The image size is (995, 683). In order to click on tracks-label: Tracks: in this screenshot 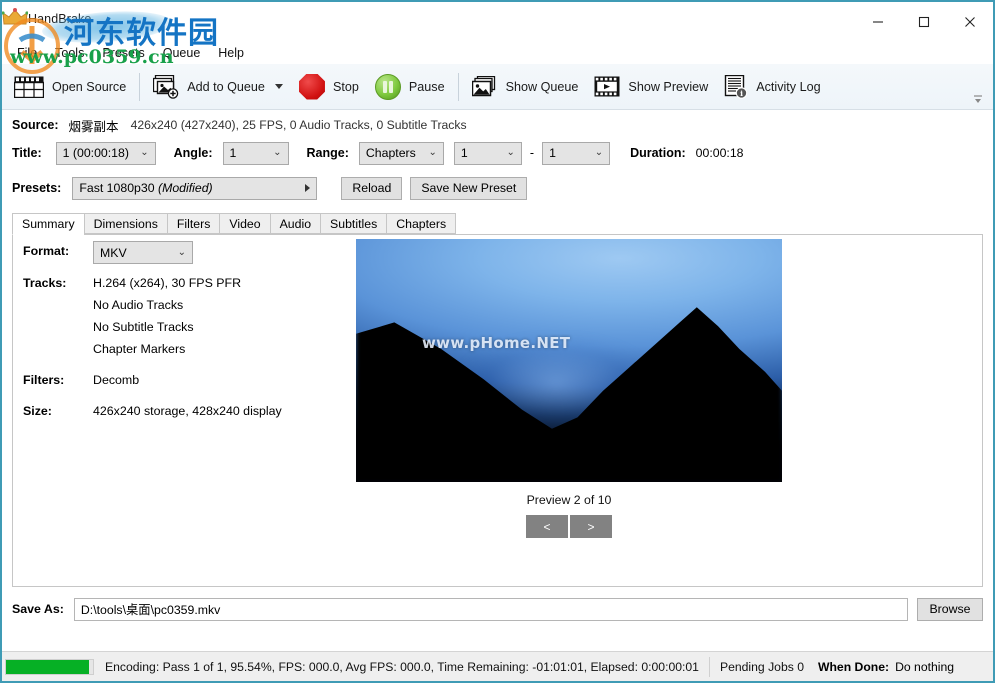, I will do `click(45, 283)`.